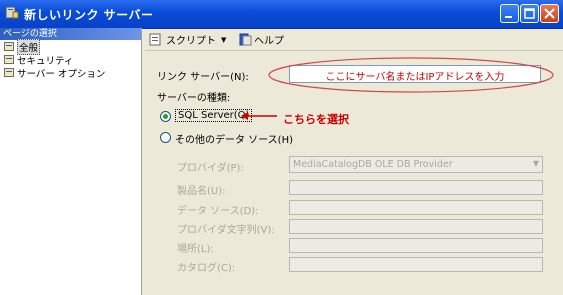 The height and width of the screenshot is (295, 563). Describe the element at coordinates (373, 164) in the screenshot. I see `provider-select-value: MediaCatalogDB OLE DB Provider` at that location.